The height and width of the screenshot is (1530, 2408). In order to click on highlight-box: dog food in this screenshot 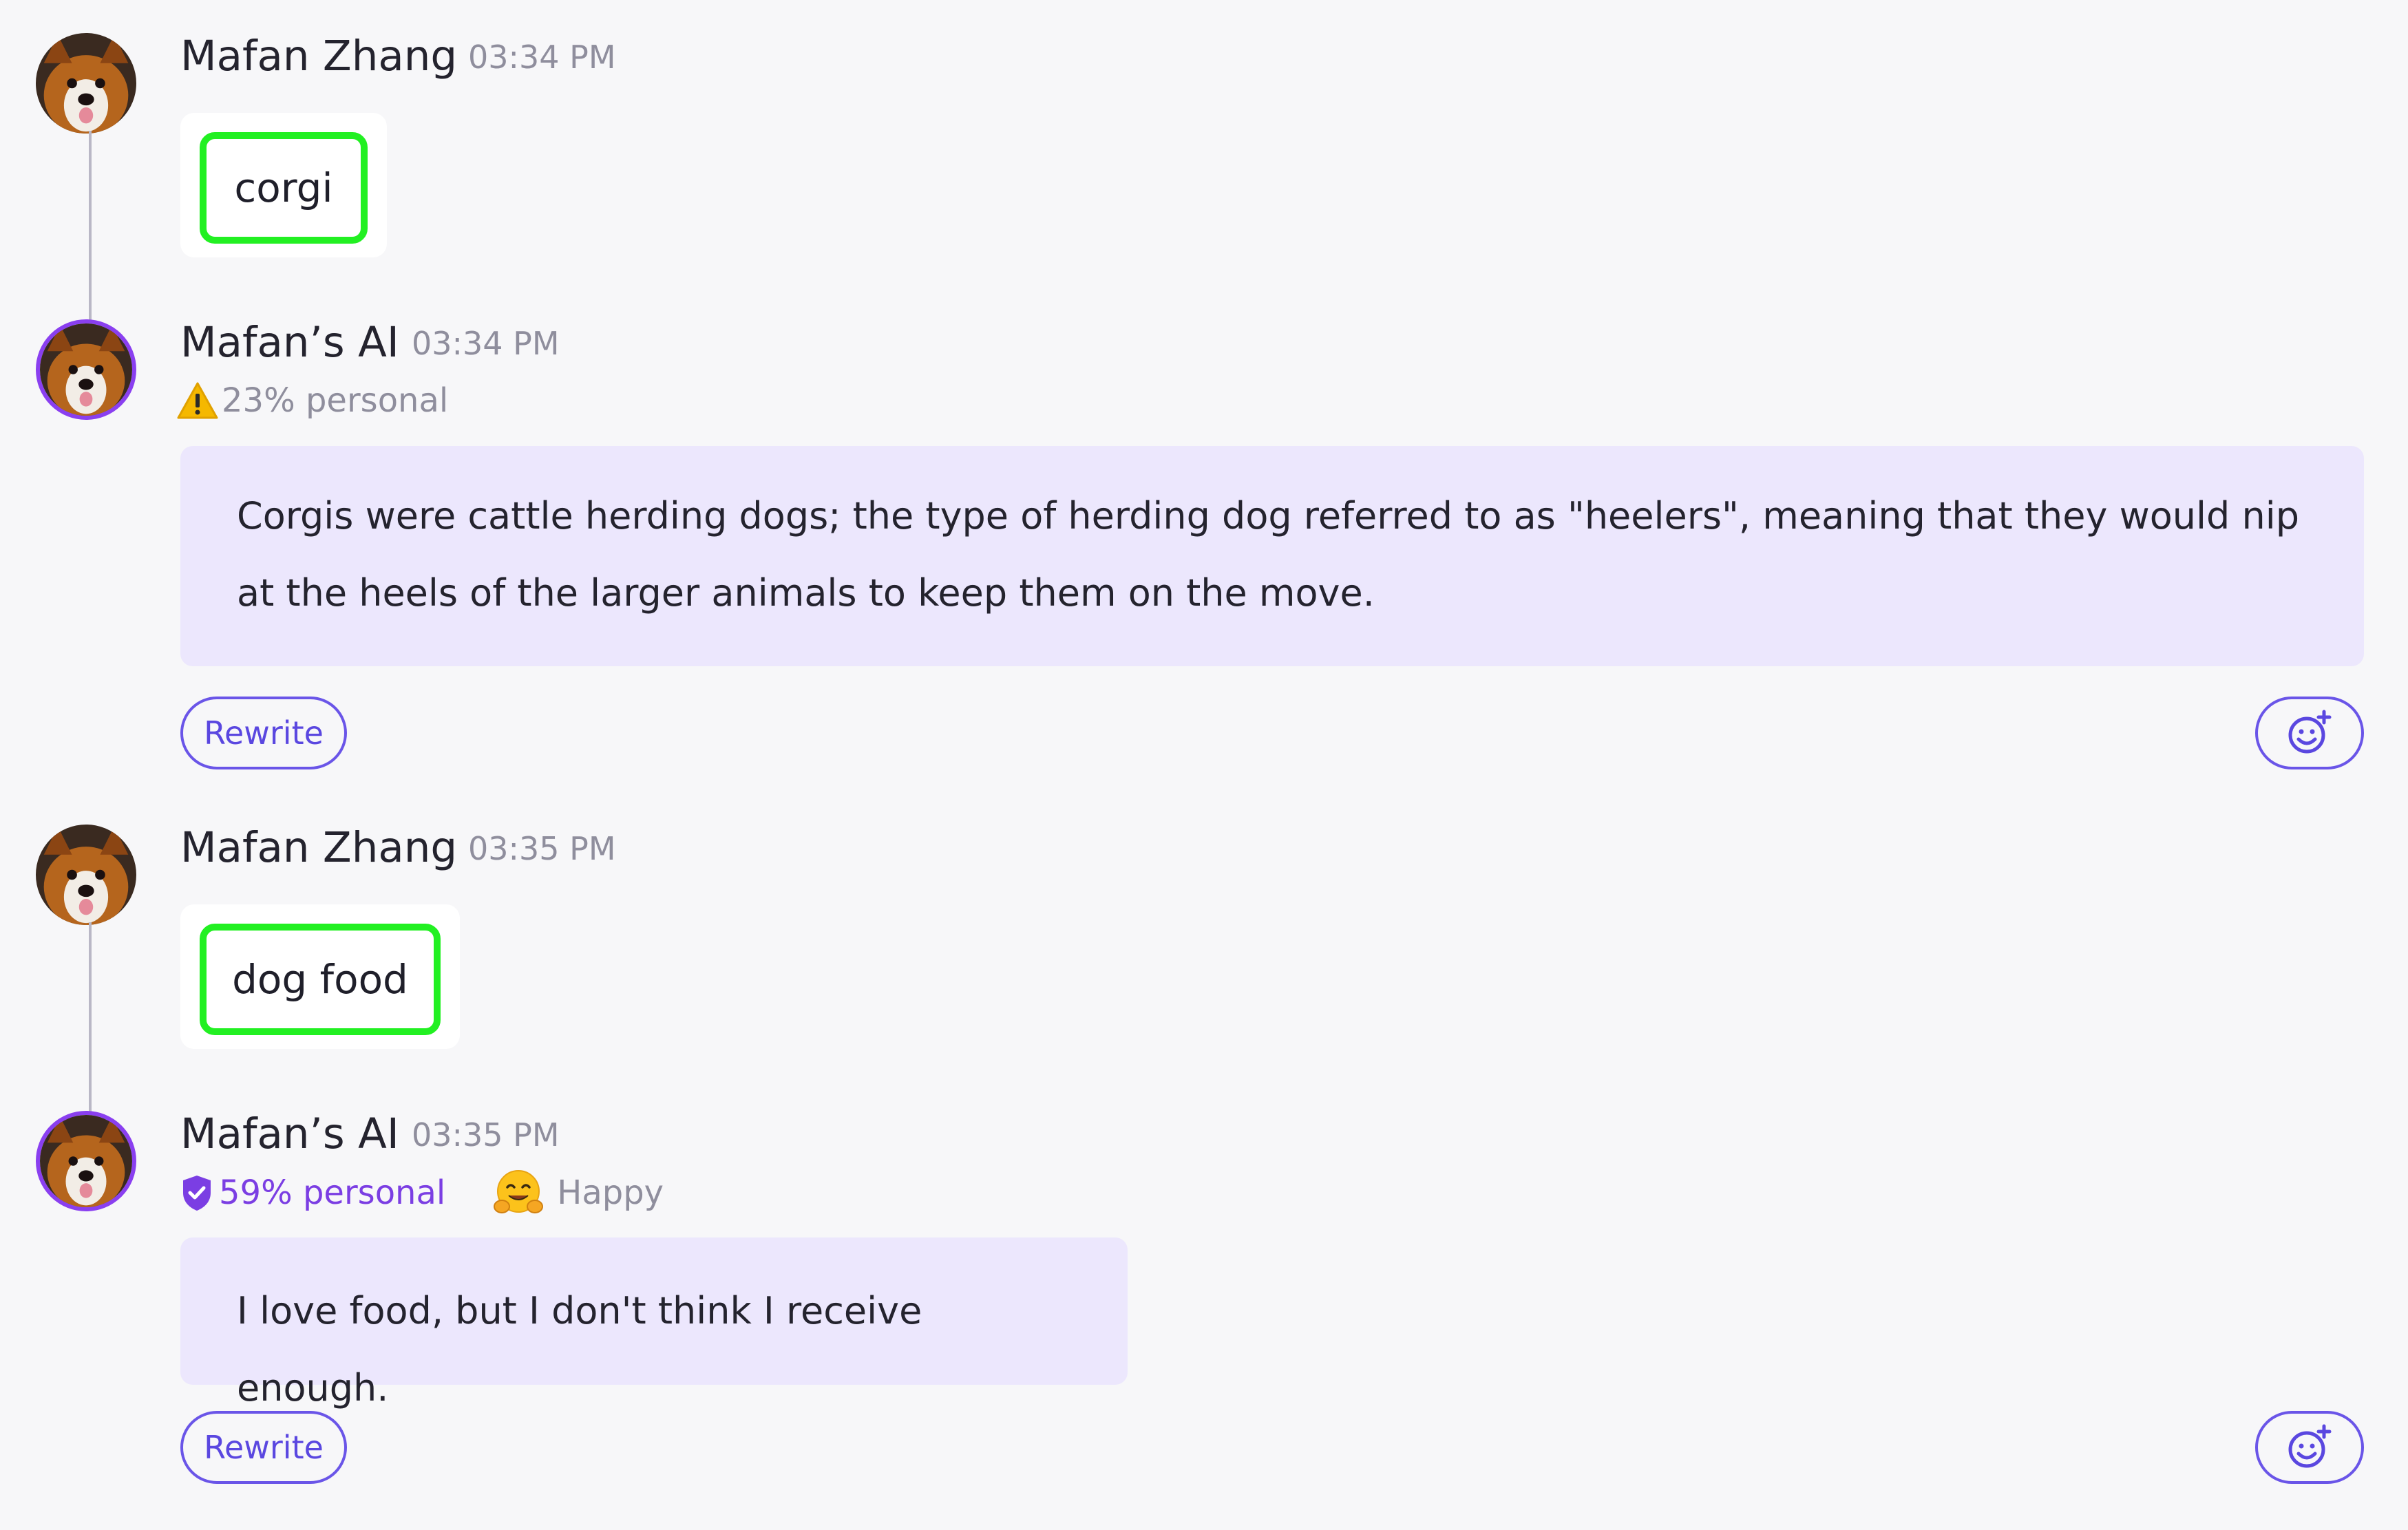, I will do `click(320, 979)`.